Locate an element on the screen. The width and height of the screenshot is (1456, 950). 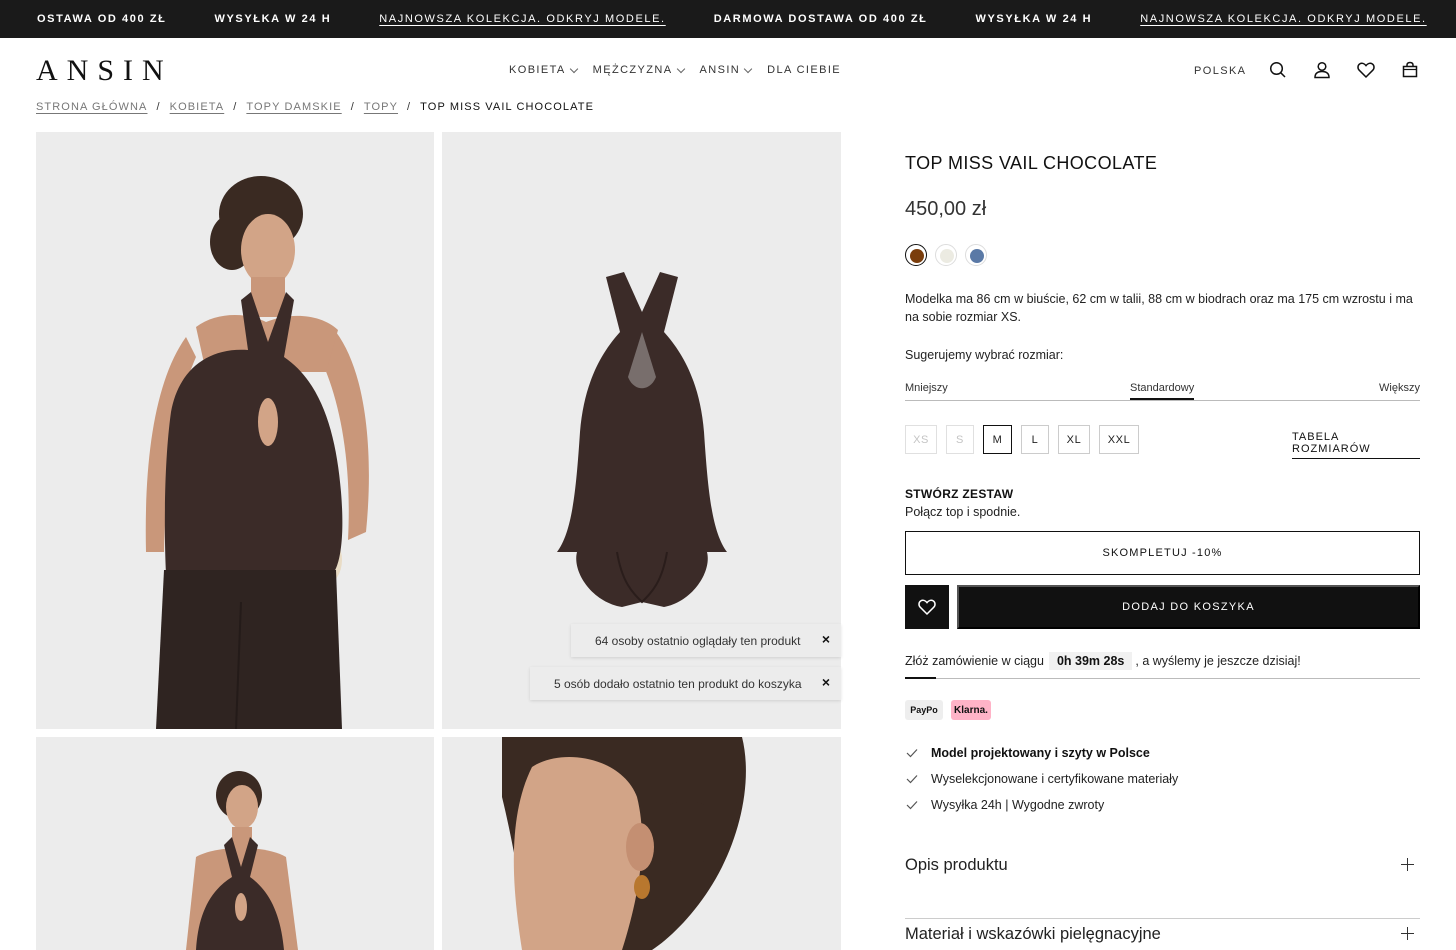
accordion-material-care: Materiał i wskazówki pielęgnacyjne is located at coordinates (1162, 934).